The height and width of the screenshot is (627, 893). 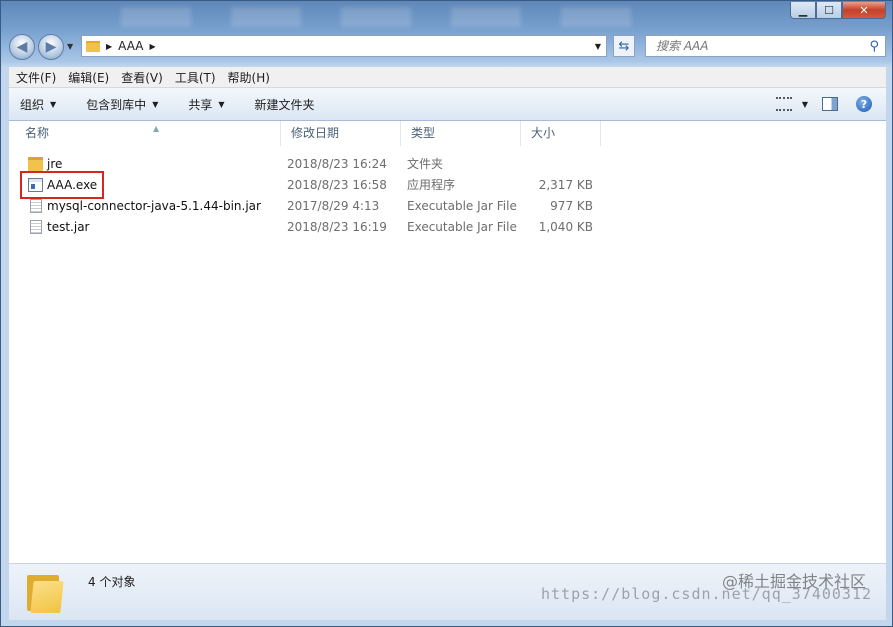 What do you see at coordinates (154, 206) in the screenshot?
I see `file-name: mysql-connector-java-5.1.44-bin.jar` at bounding box center [154, 206].